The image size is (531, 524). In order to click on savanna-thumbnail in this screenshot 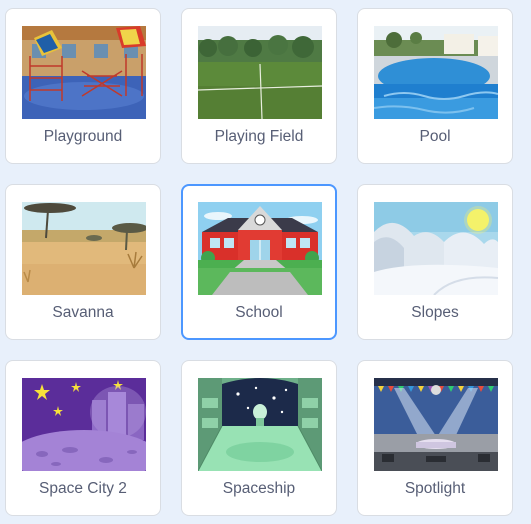, I will do `click(84, 248)`.